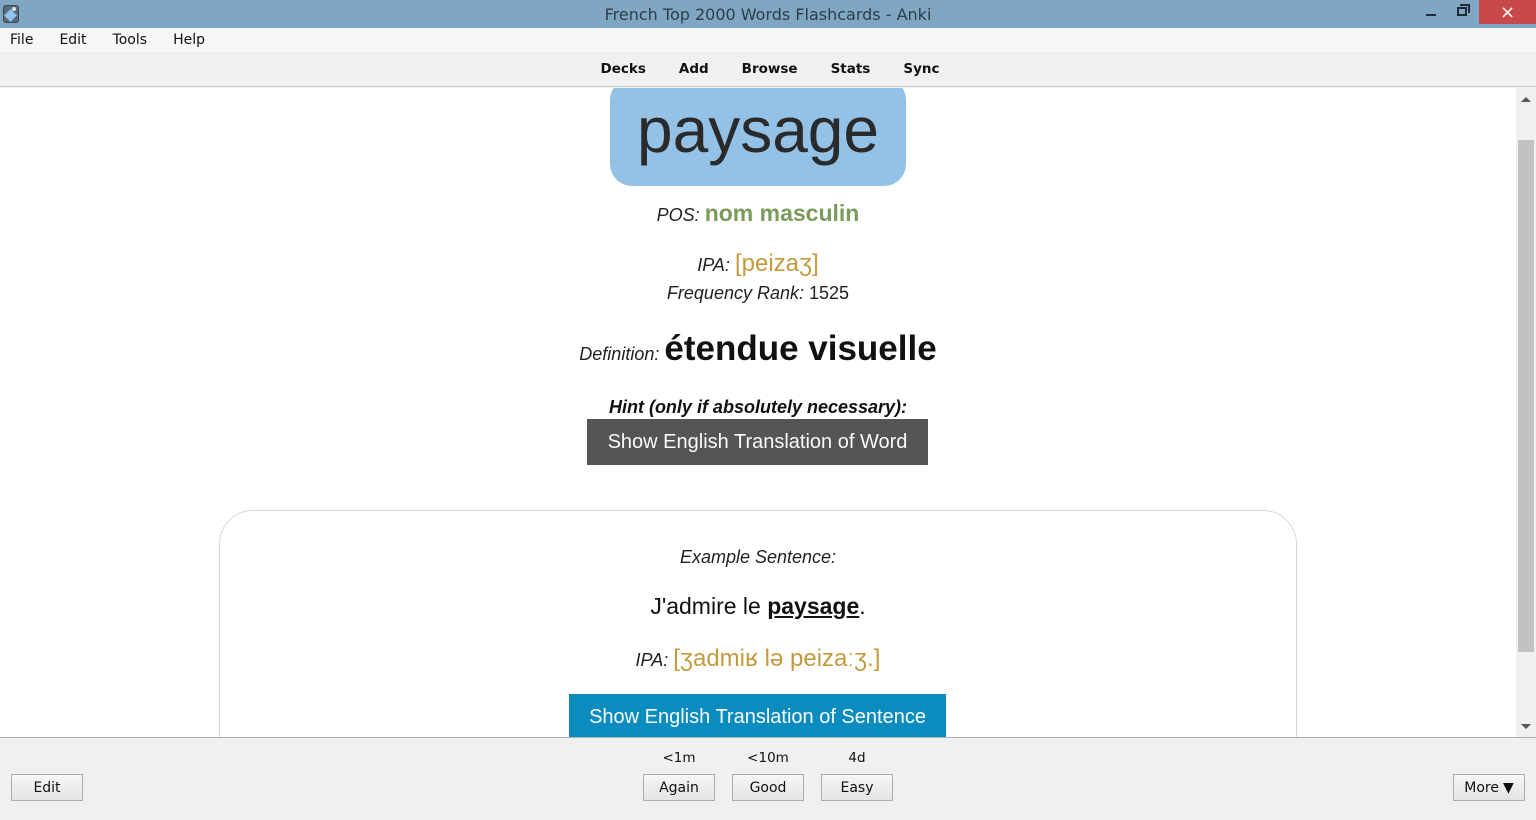 The width and height of the screenshot is (1536, 820). What do you see at coordinates (619, 354) in the screenshot?
I see `definition-label: Definition:` at bounding box center [619, 354].